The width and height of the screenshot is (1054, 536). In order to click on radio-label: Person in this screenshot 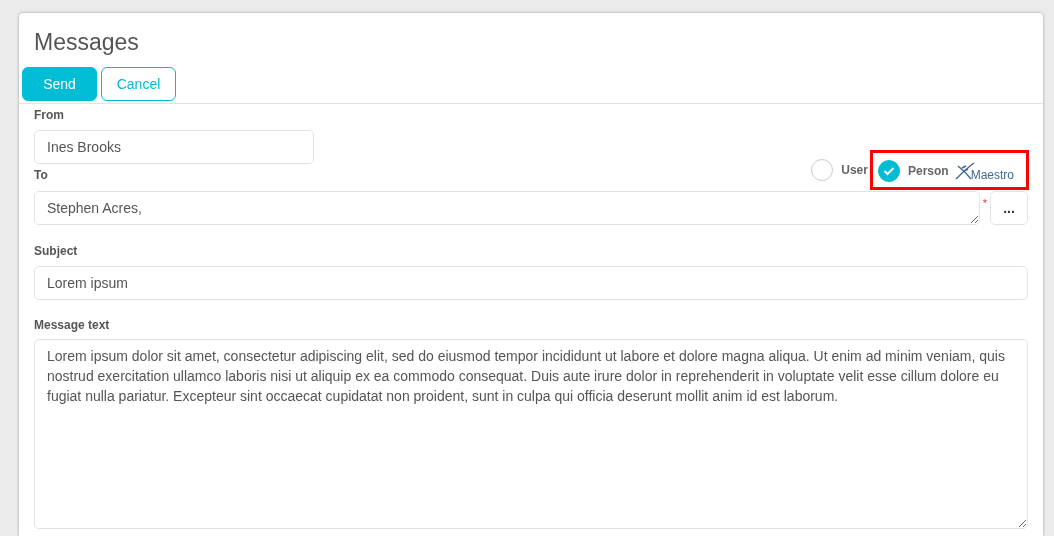, I will do `click(928, 172)`.